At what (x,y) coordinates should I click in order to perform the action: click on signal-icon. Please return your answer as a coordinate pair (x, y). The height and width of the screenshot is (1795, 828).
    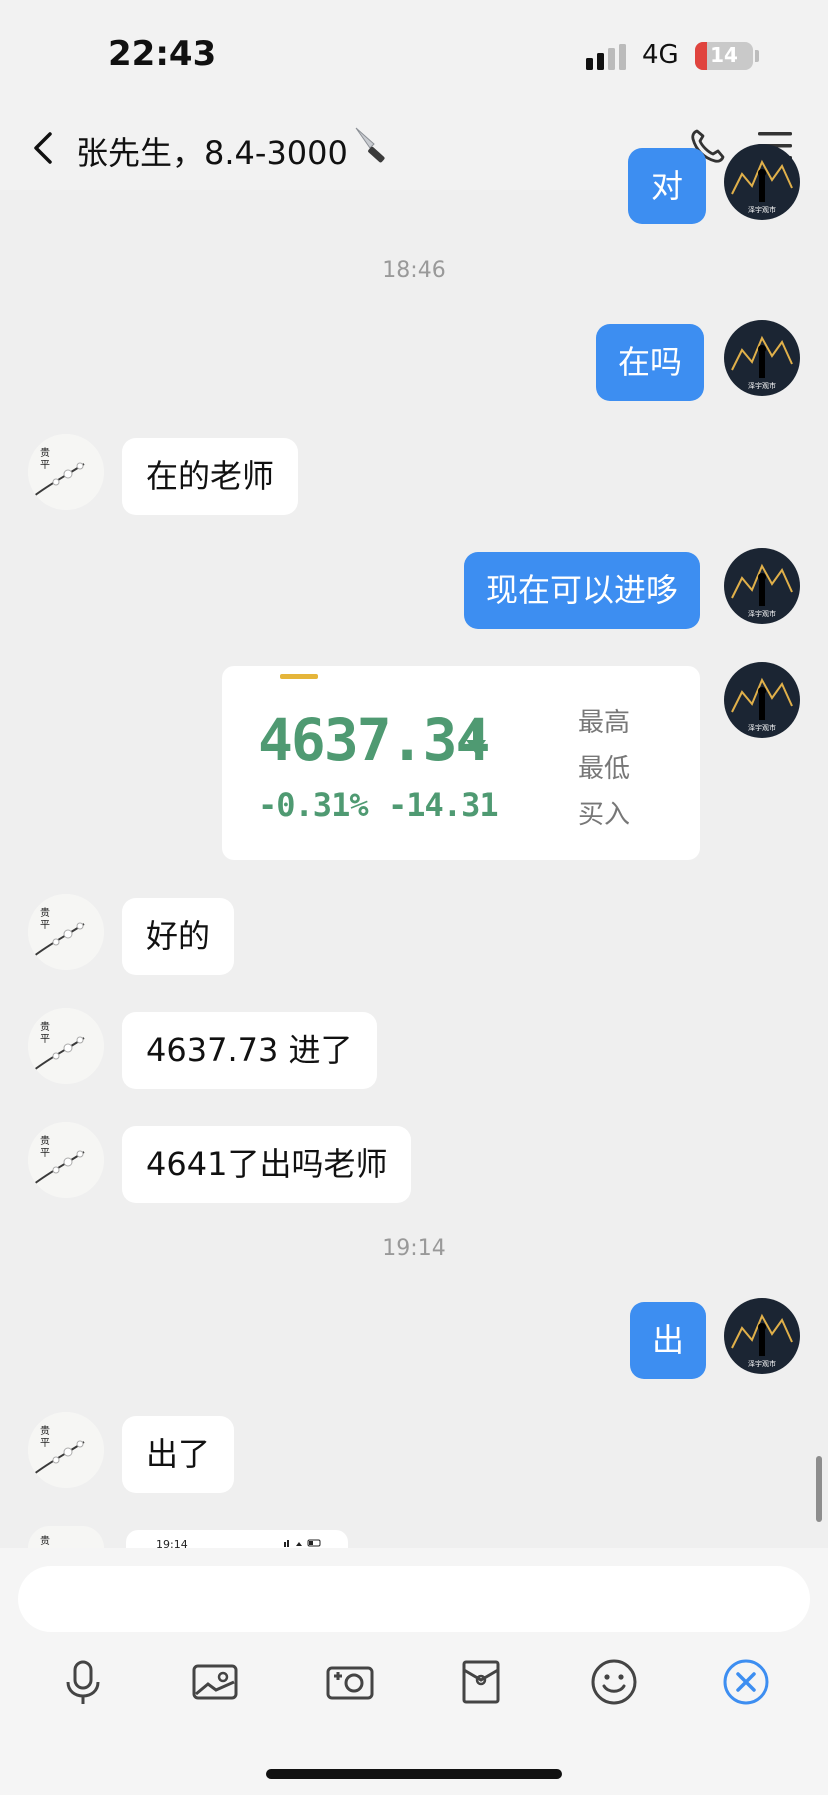
    Looking at the image, I should click on (606, 57).